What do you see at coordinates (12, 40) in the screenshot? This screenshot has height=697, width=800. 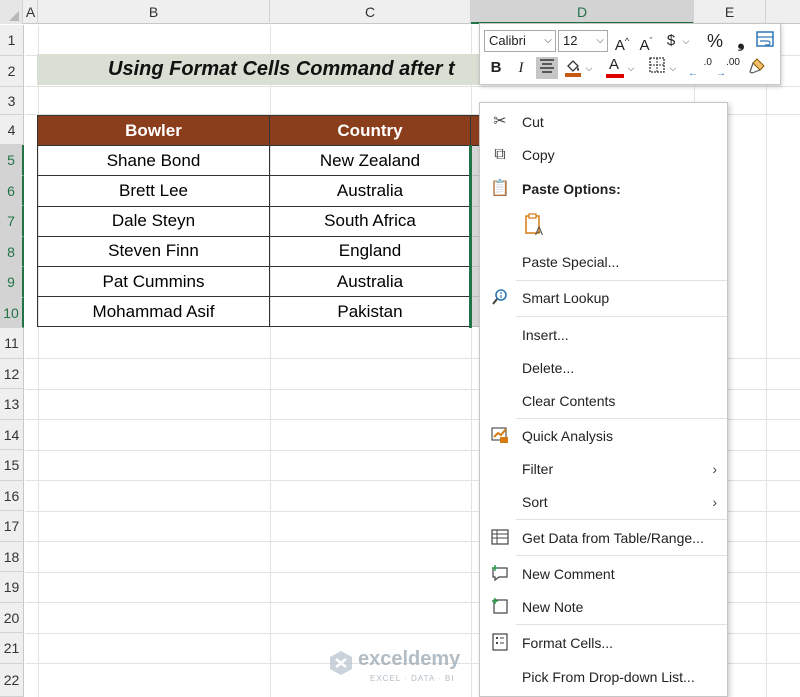 I see `row-header-1: 1` at bounding box center [12, 40].